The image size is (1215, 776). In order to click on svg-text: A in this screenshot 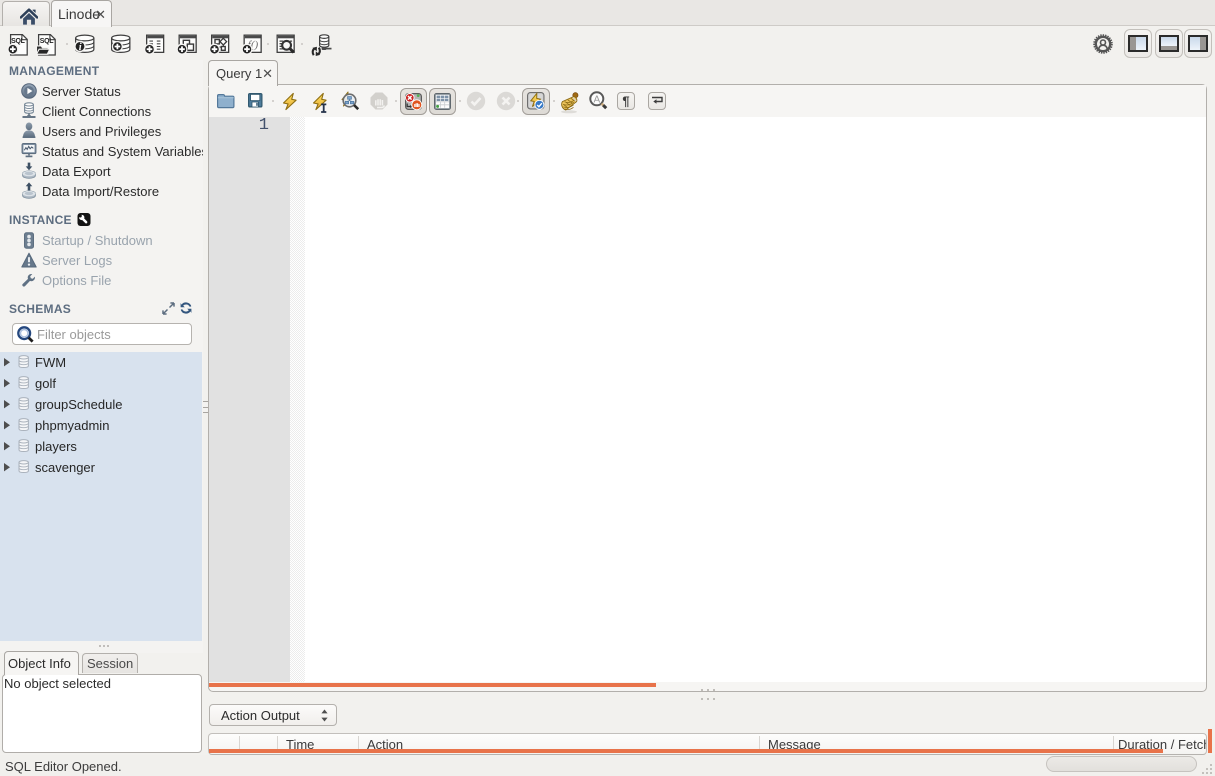, I will do `click(596, 99)`.